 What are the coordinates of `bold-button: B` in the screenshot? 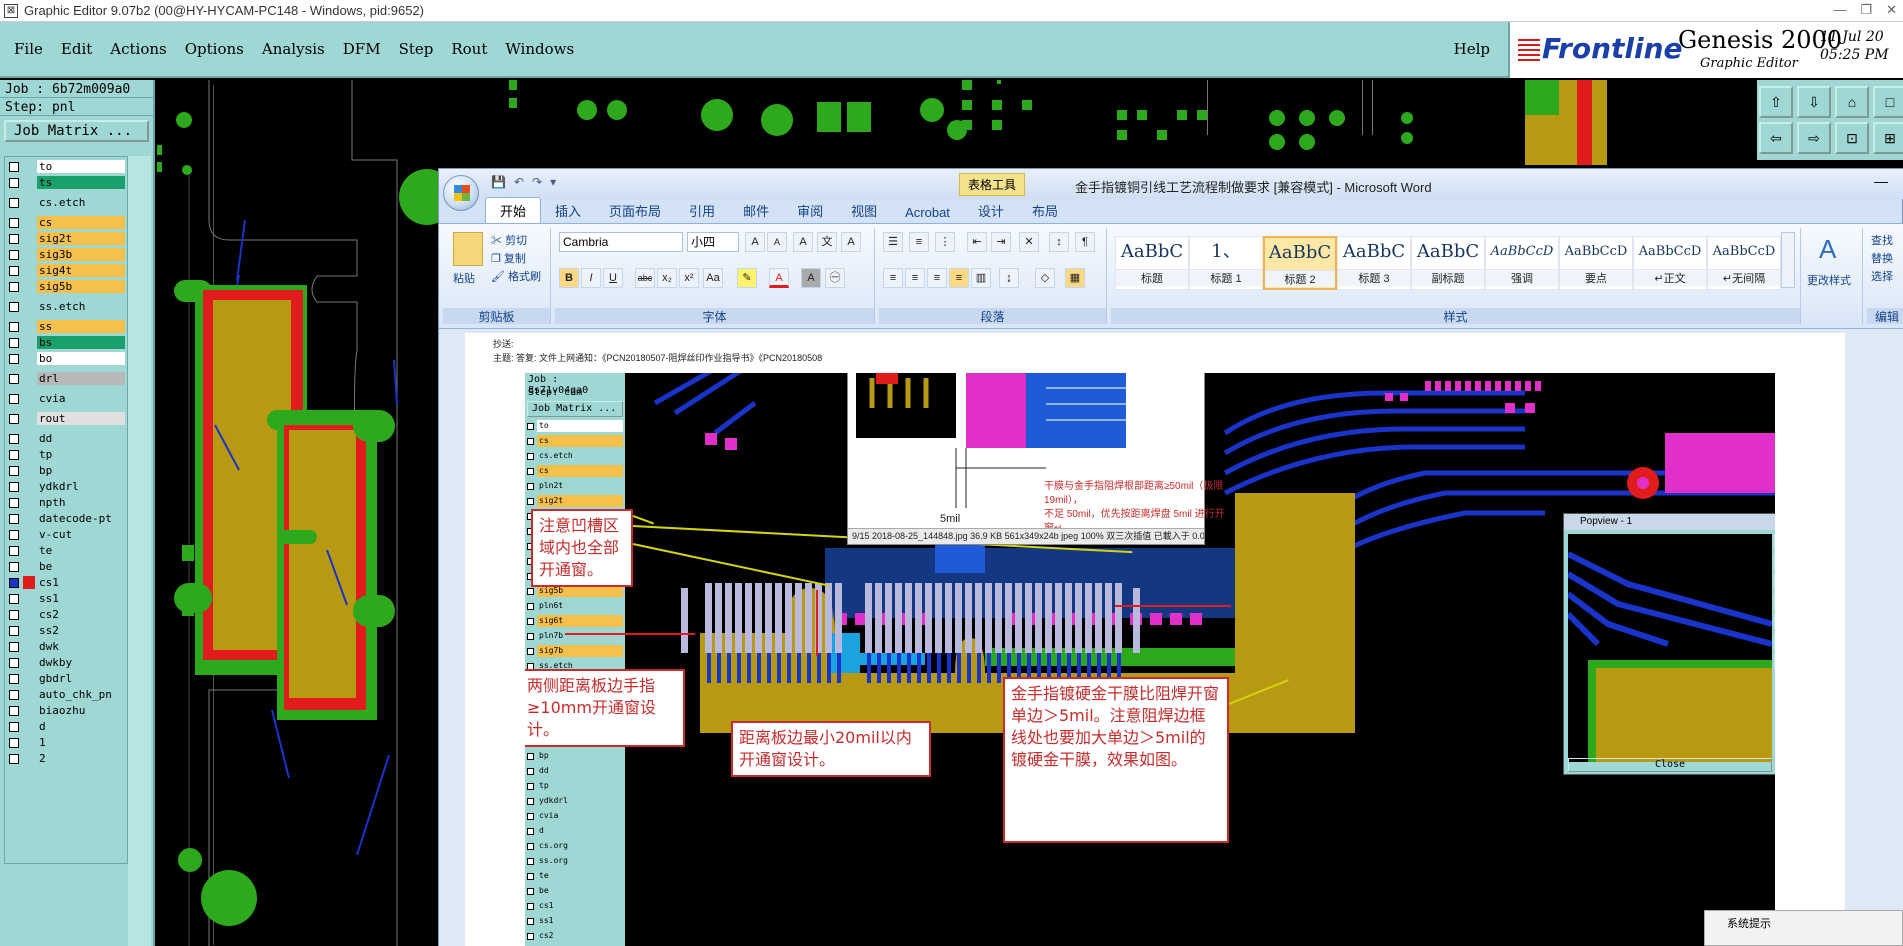 It's located at (569, 278).